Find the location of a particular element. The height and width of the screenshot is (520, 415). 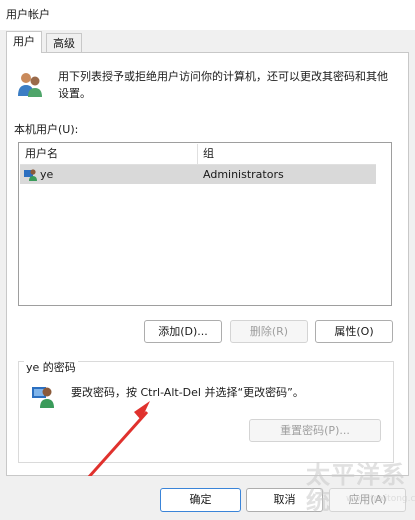

watermark-text: 太平洋系统 is located at coordinates (356, 488).